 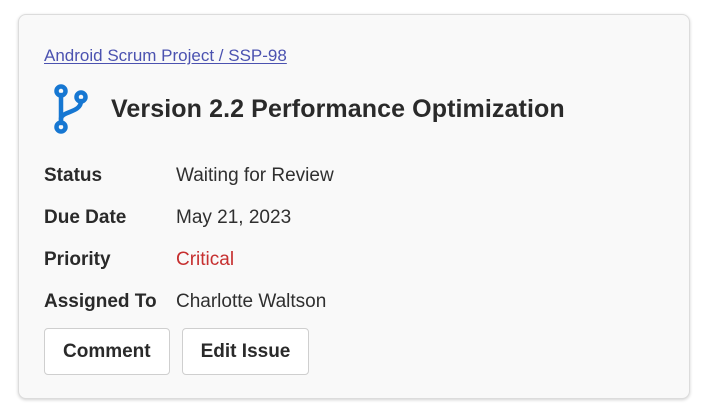 I want to click on priority-label: Priority, so click(x=77, y=259).